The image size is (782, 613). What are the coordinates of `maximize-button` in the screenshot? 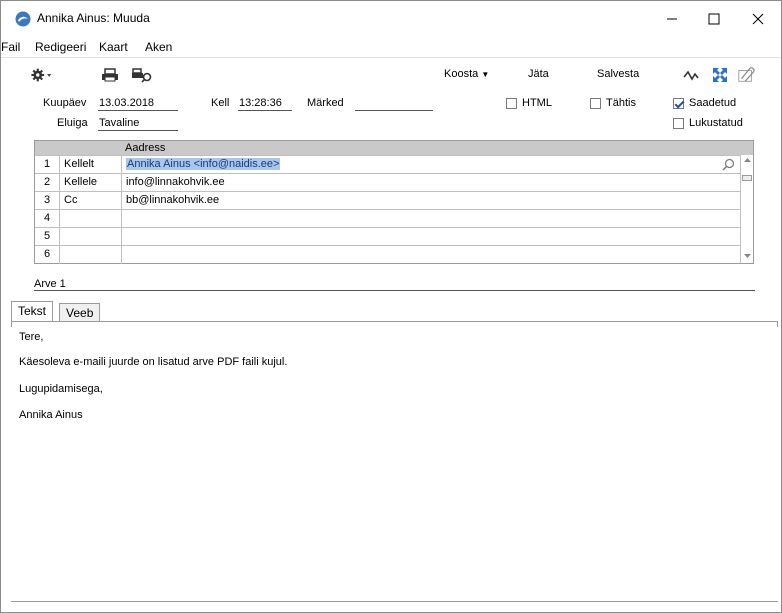 It's located at (714, 19).